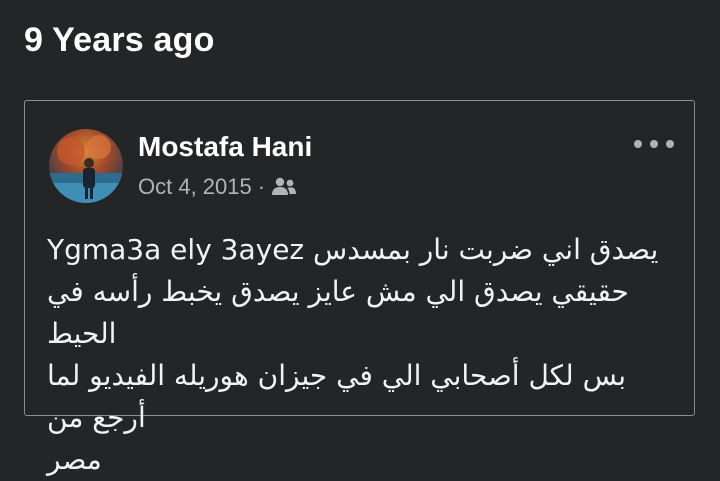 Image resolution: width=720 pixels, height=481 pixels. I want to click on avatar, so click(86, 166).